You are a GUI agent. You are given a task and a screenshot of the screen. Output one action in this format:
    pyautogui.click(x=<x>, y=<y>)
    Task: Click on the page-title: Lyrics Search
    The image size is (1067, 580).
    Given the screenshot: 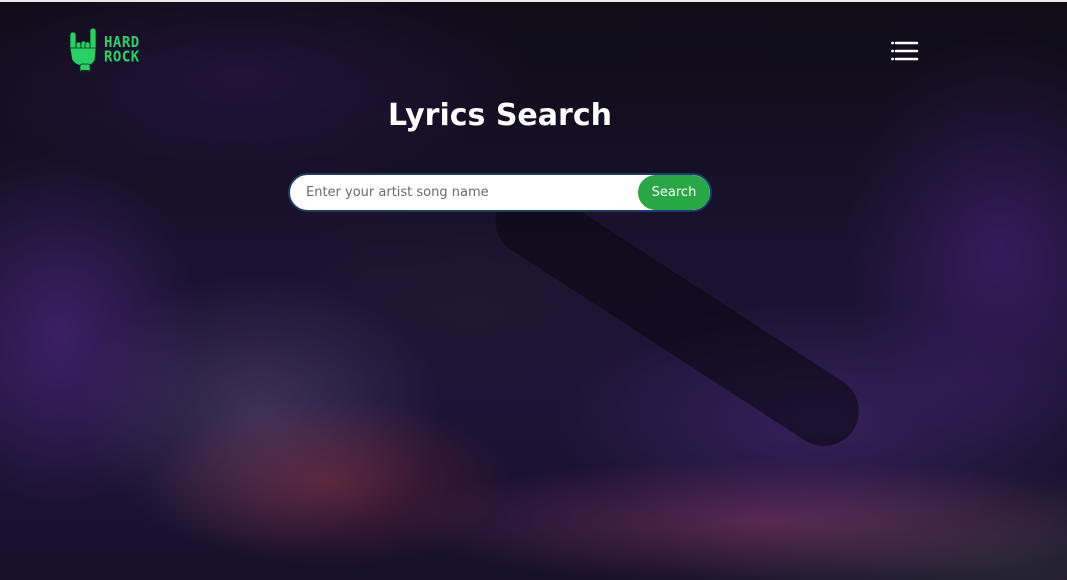 What is the action you would take?
    pyautogui.click(x=500, y=115)
    